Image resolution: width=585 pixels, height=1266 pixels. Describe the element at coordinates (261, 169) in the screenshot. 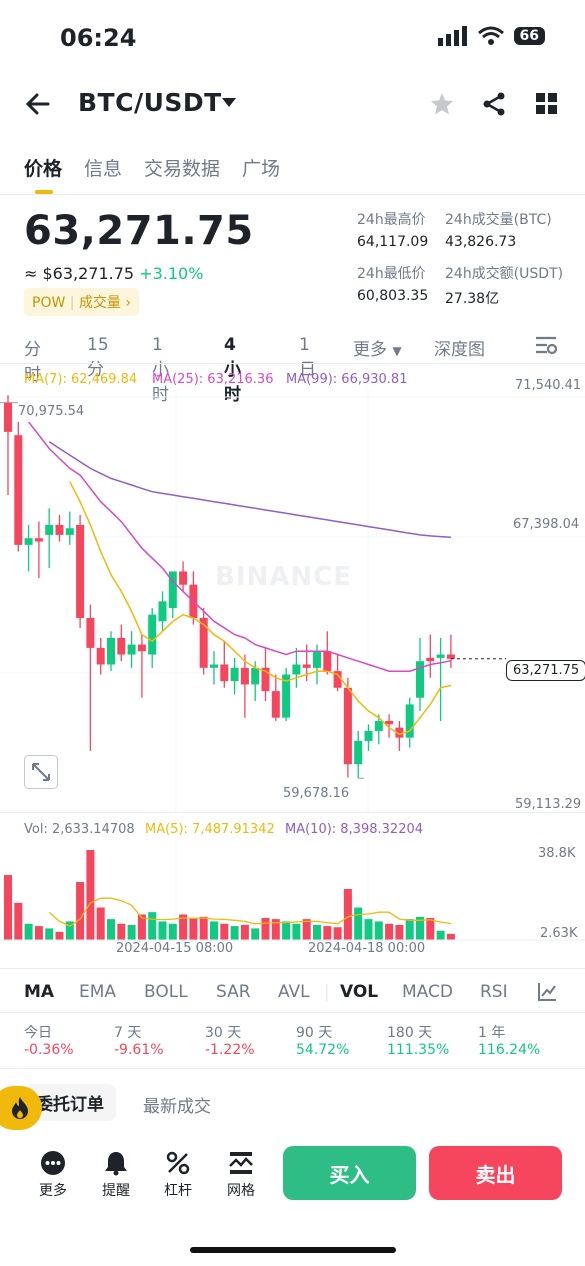

I see `tab-square: 广场` at that location.